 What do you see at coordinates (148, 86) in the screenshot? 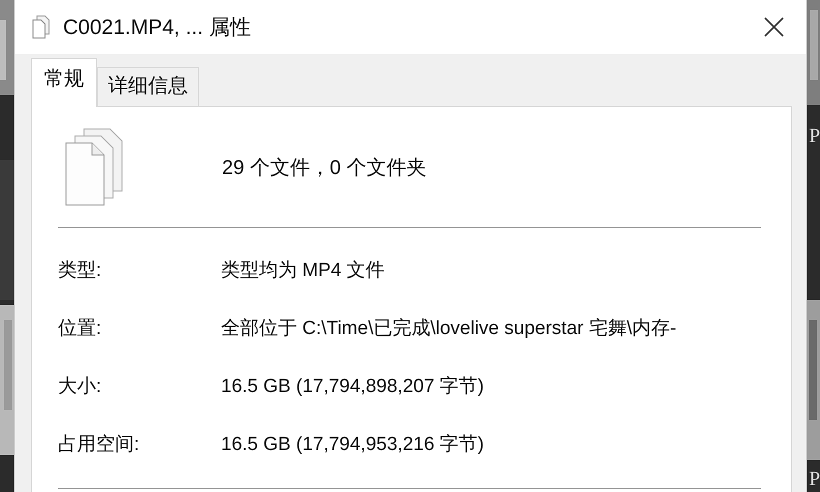
I see `tab: 详细信息` at bounding box center [148, 86].